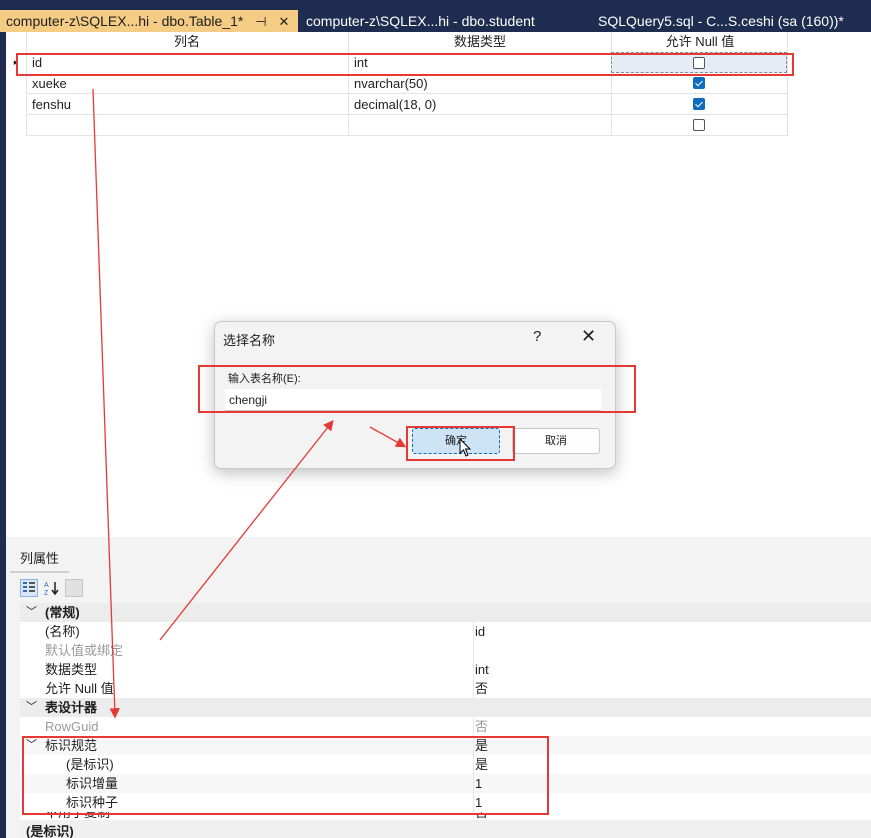 The width and height of the screenshot is (871, 838). I want to click on pin-icon: ⊣, so click(260, 22).